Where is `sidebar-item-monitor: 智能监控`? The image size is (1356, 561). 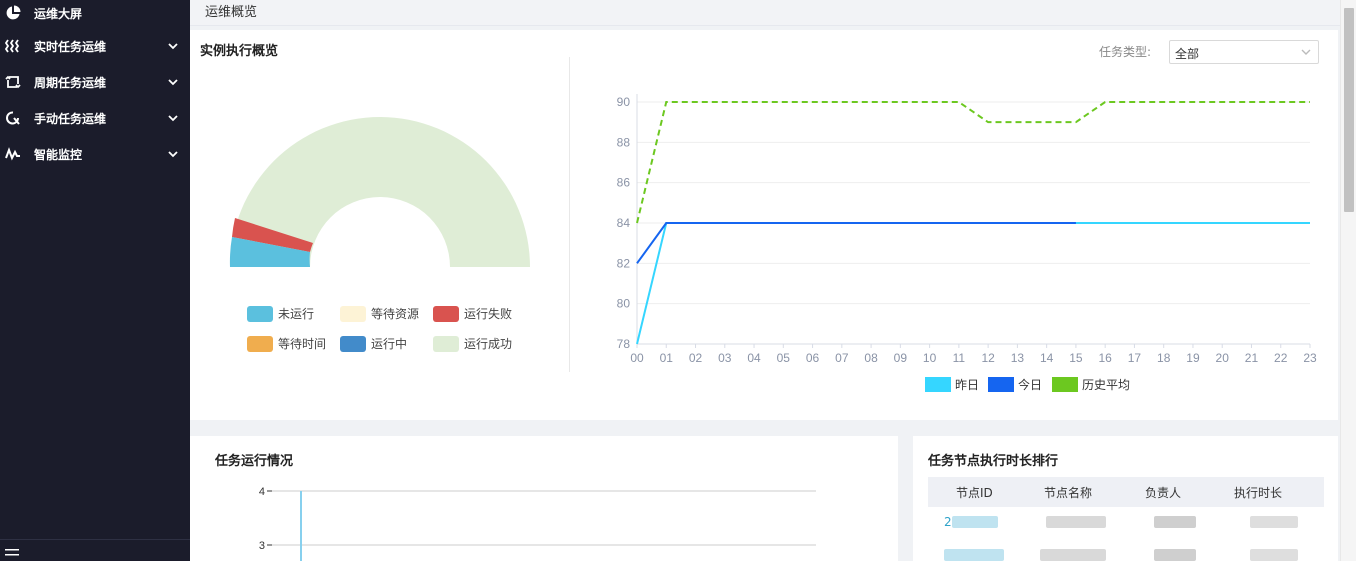 sidebar-item-monitor: 智能监控 is located at coordinates (95, 154).